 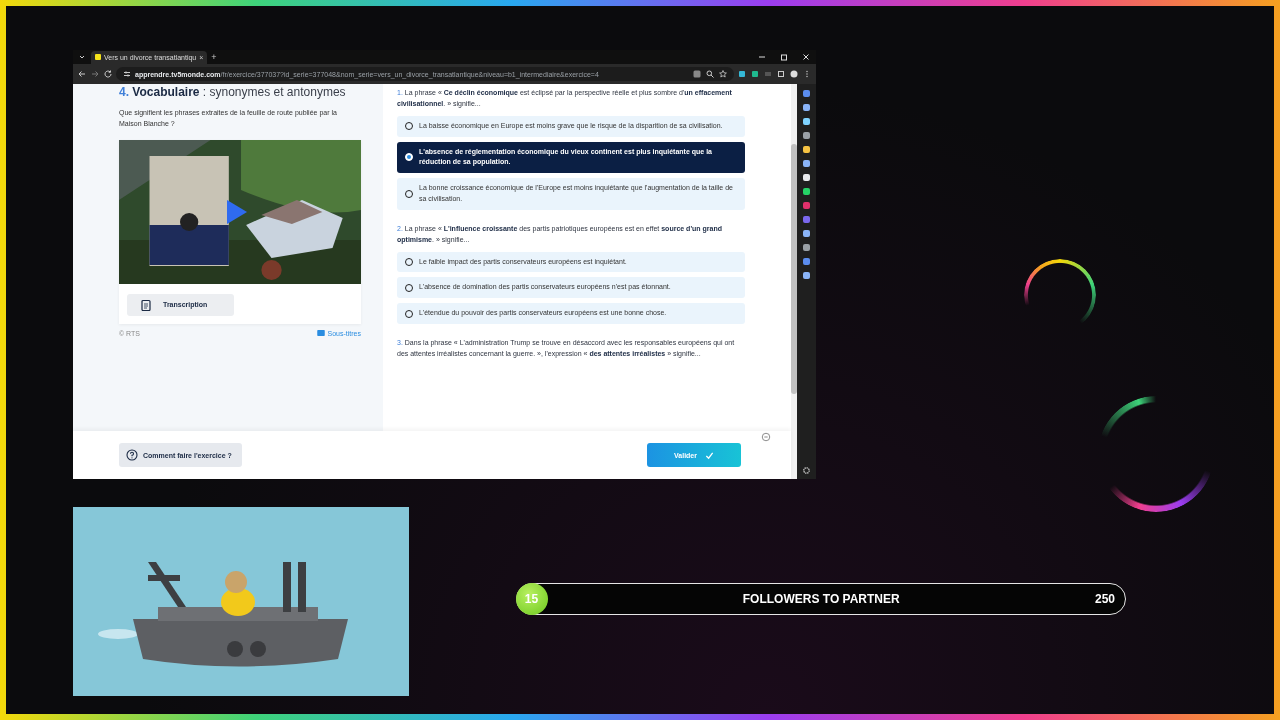 I want to click on follower-count: 15, so click(x=531, y=599).